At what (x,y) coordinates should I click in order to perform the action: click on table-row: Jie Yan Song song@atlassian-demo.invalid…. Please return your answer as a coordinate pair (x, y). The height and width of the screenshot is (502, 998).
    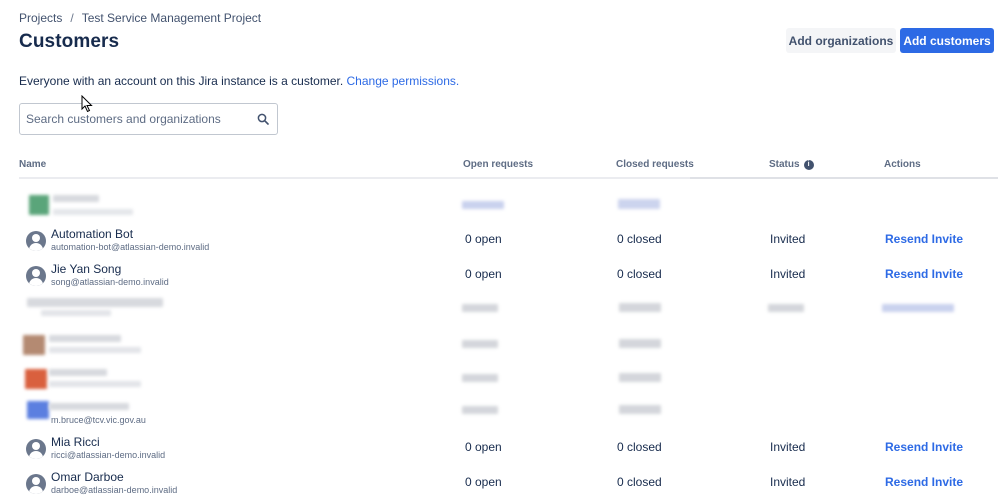
    Looking at the image, I should click on (508, 279).